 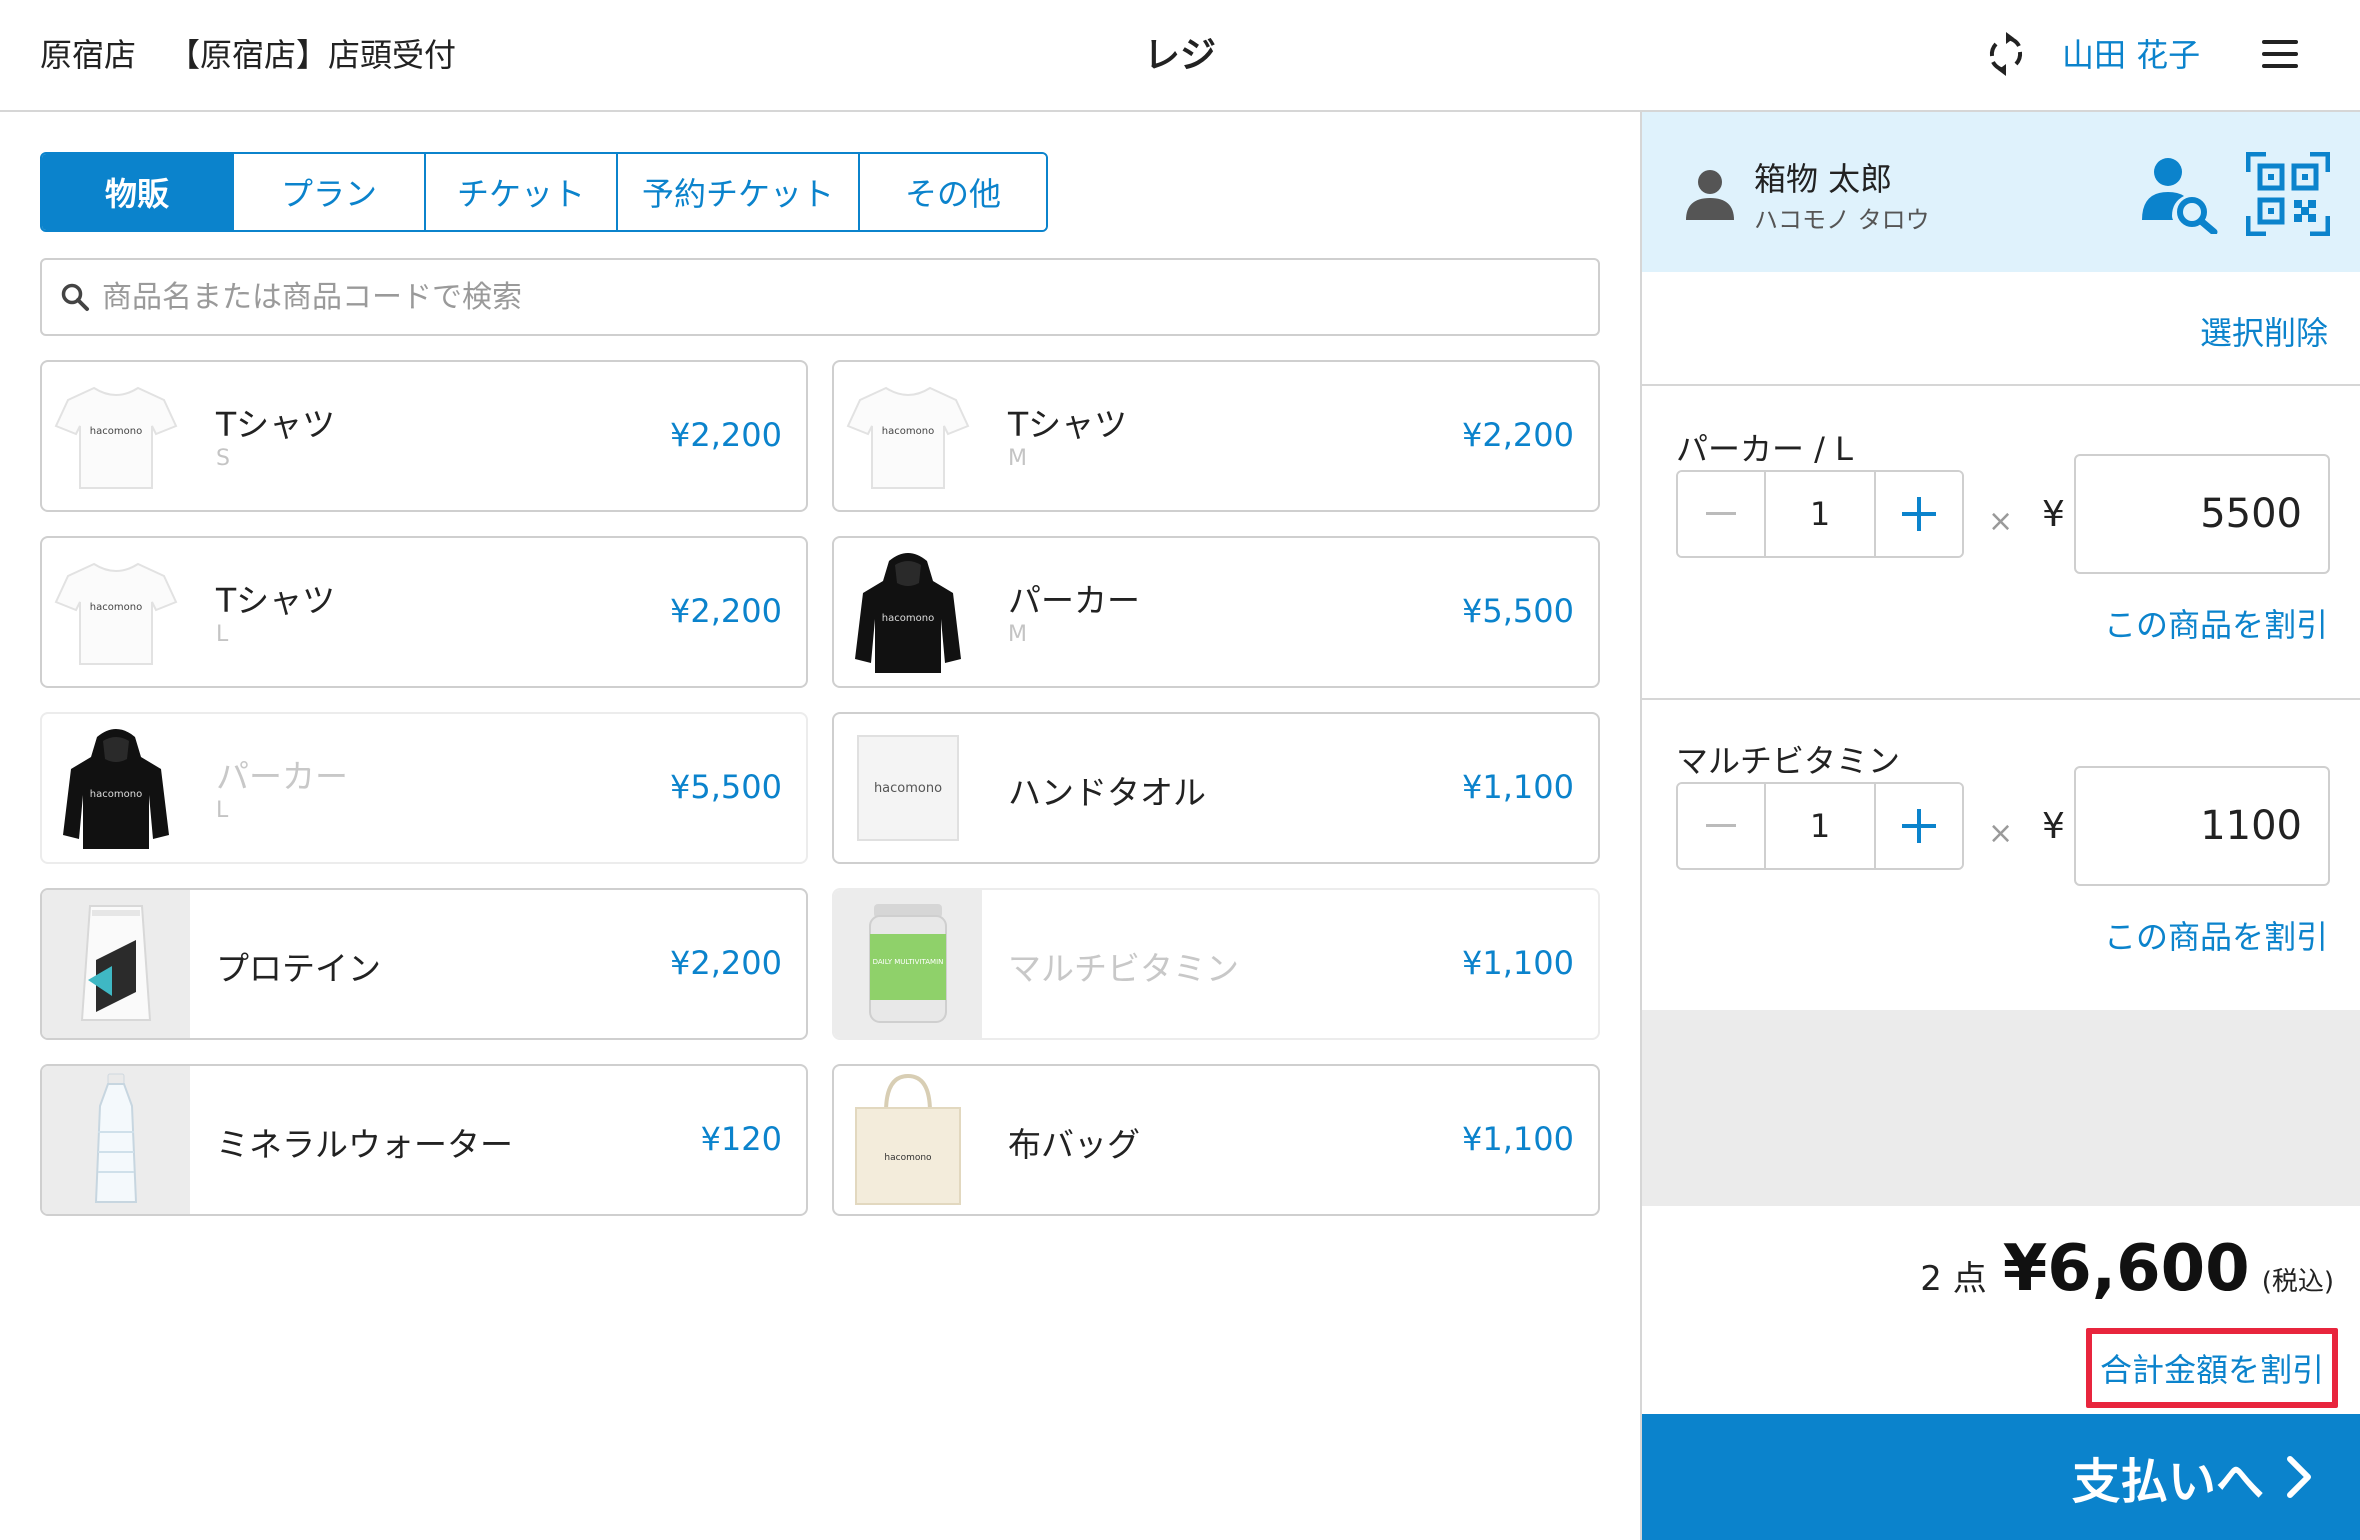 What do you see at coordinates (1216, 788) in the screenshot?
I see `product-card-hand-towel: hacomono ハンドタオル ¥1,100` at bounding box center [1216, 788].